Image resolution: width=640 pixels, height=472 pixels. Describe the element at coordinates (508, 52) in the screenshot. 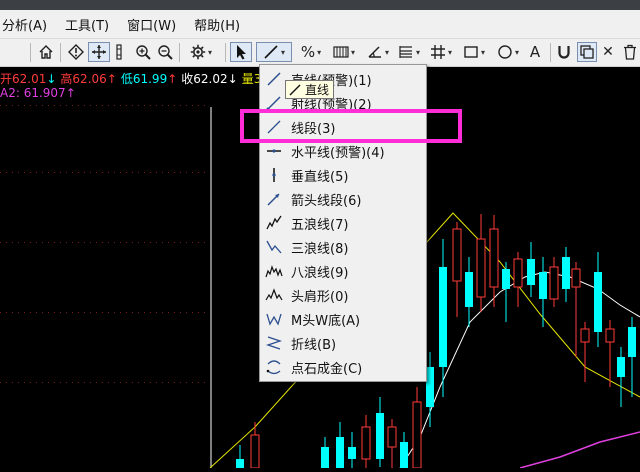

I see `ellipse-tool-icon: ▾` at that location.